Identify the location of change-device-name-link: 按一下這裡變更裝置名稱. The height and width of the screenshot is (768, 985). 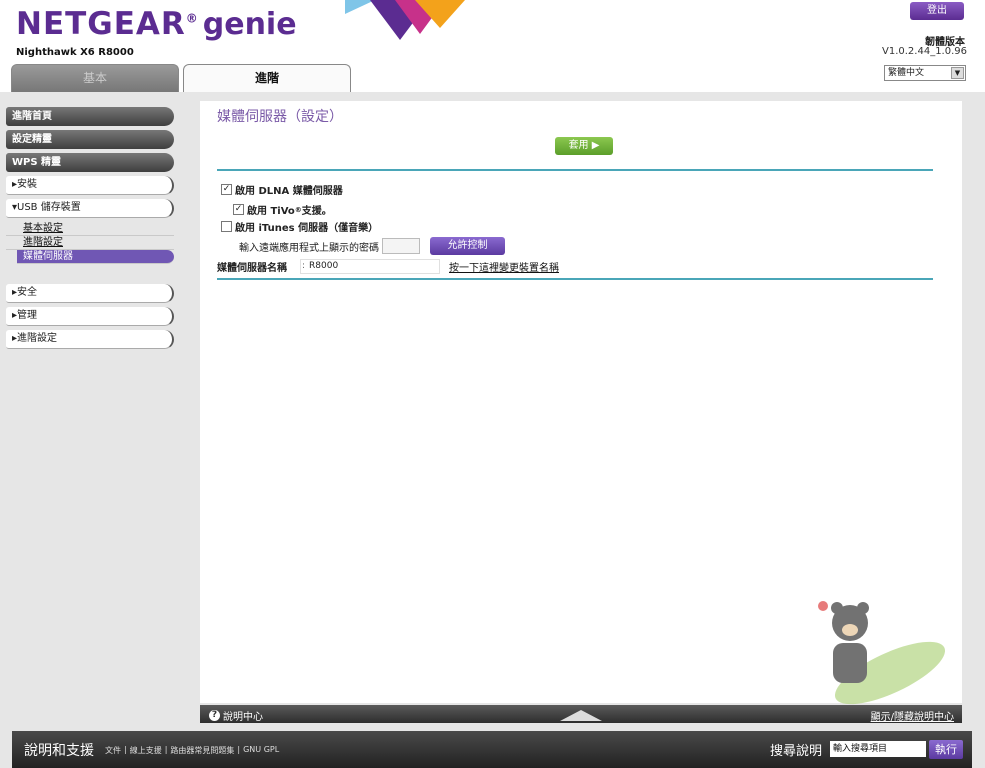
(504, 266).